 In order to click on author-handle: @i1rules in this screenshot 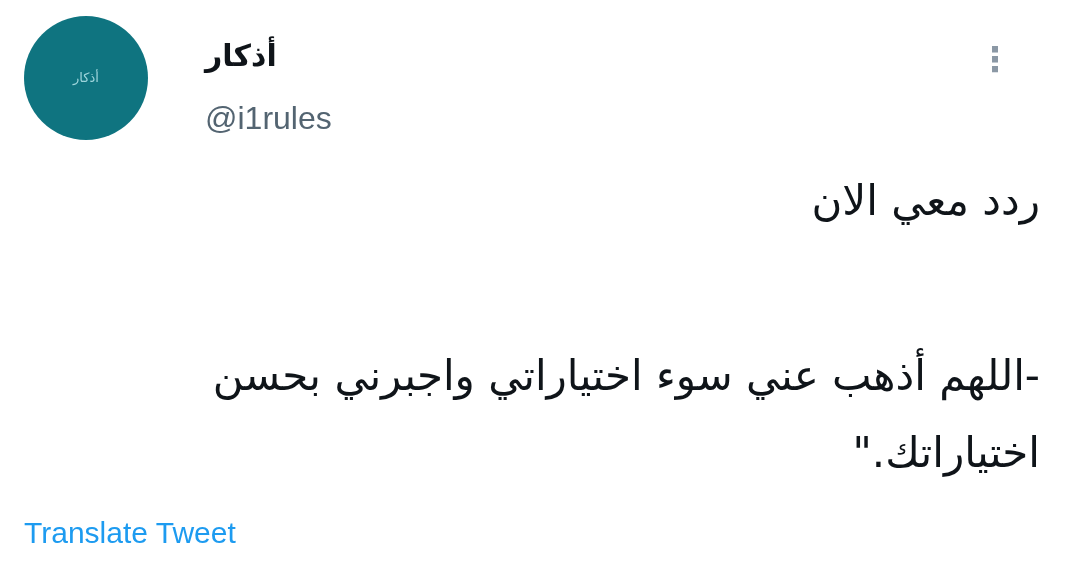, I will do `click(268, 118)`.